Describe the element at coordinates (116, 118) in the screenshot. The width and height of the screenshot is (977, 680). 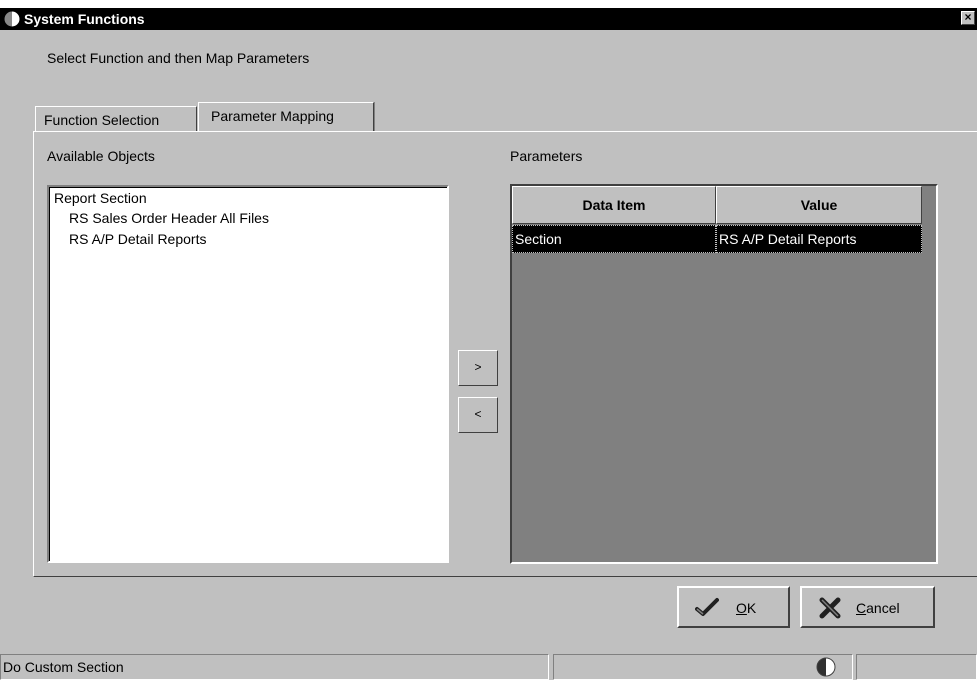
I see `tab-function-selection: Function Selection` at that location.